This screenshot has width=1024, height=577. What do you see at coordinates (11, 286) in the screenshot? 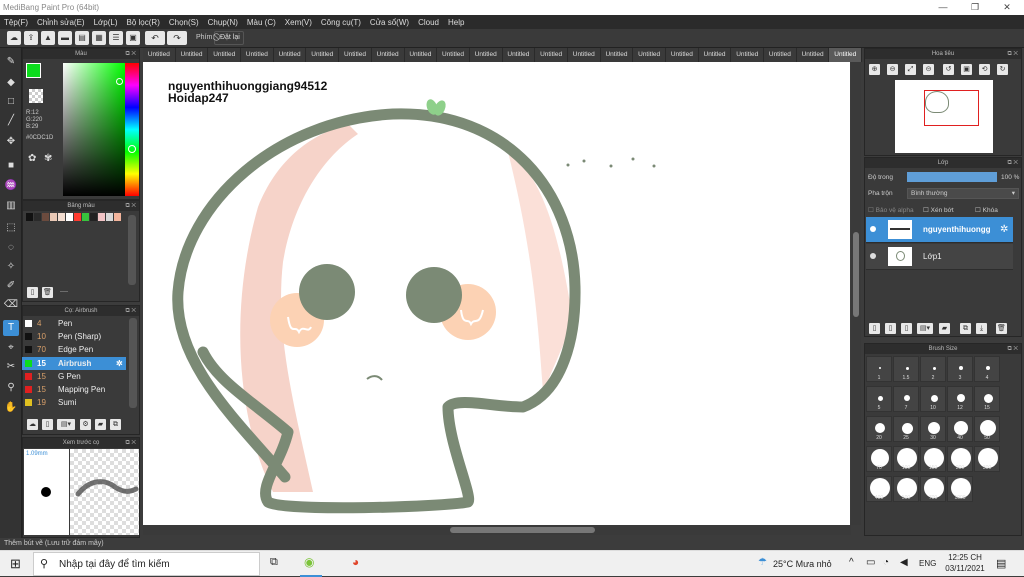
I see `select-pen-icon: ✐` at bounding box center [11, 286].